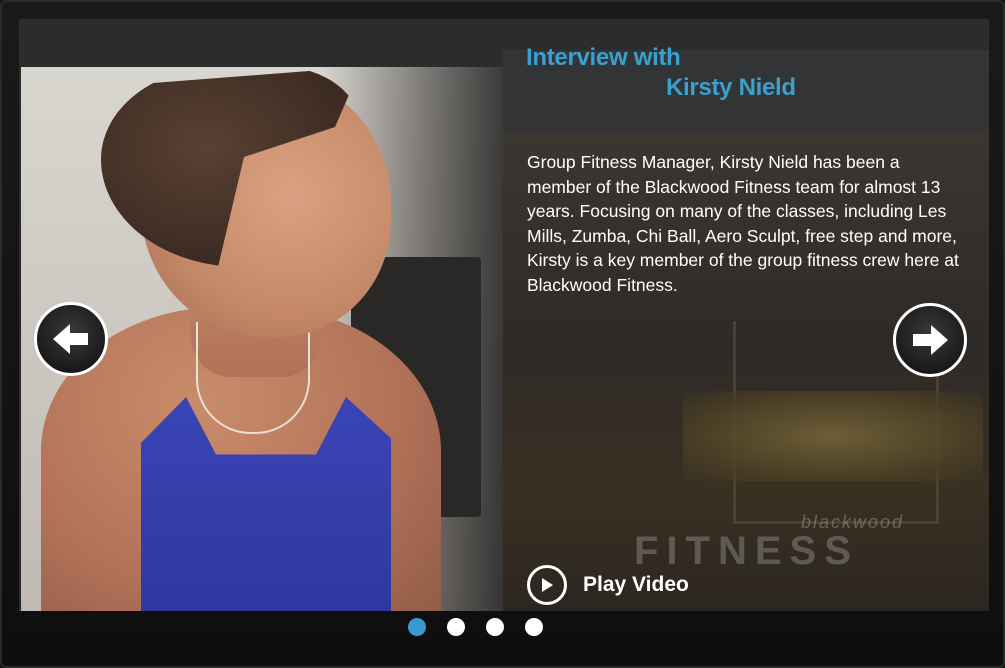 The image size is (1005, 668). I want to click on arrow-right-icon, so click(930, 340).